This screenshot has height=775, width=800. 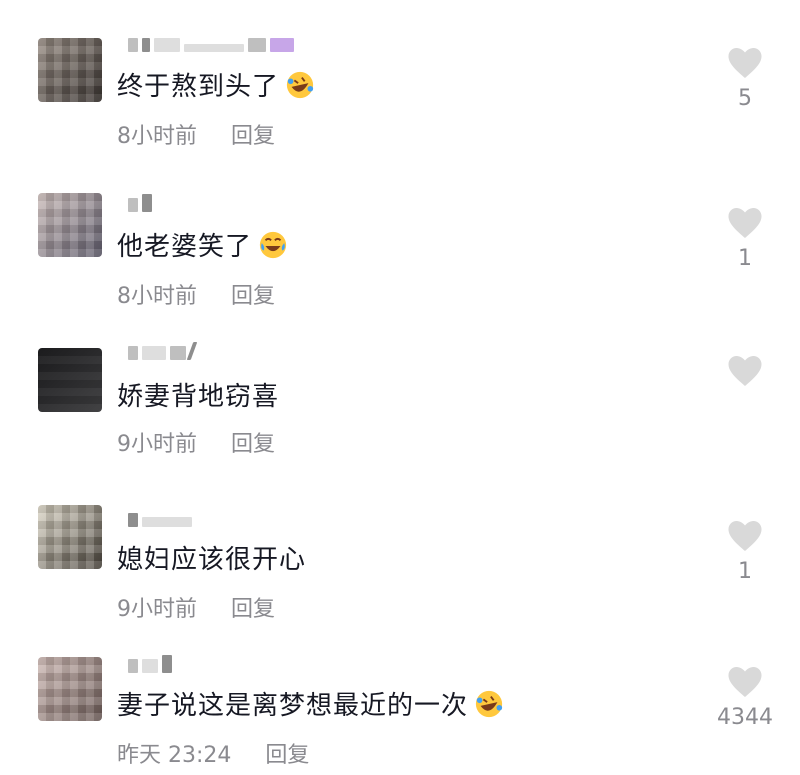 What do you see at coordinates (745, 717) in the screenshot?
I see `like-count: 4344` at bounding box center [745, 717].